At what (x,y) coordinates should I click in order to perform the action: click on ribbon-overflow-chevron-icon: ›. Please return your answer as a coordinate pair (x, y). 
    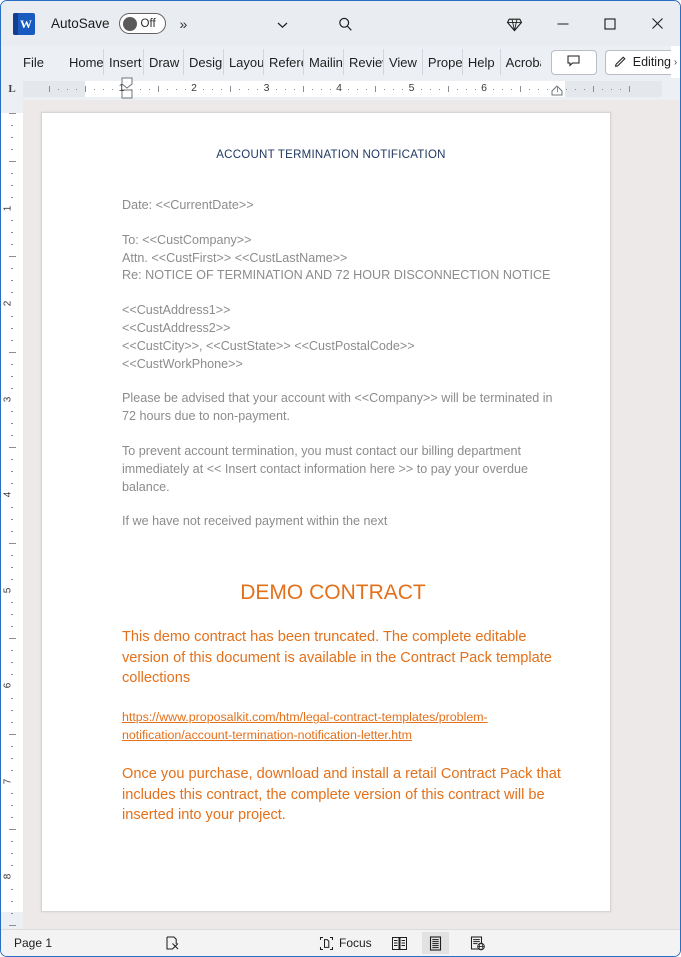
    Looking at the image, I should click on (675, 62).